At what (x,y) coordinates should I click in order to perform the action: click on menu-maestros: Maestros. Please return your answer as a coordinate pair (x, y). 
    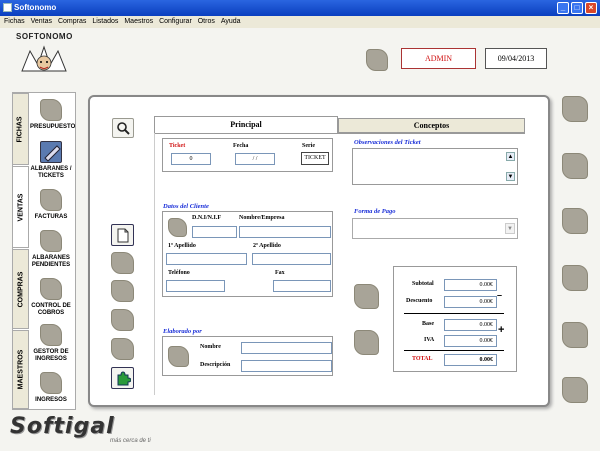
    Looking at the image, I should click on (138, 20).